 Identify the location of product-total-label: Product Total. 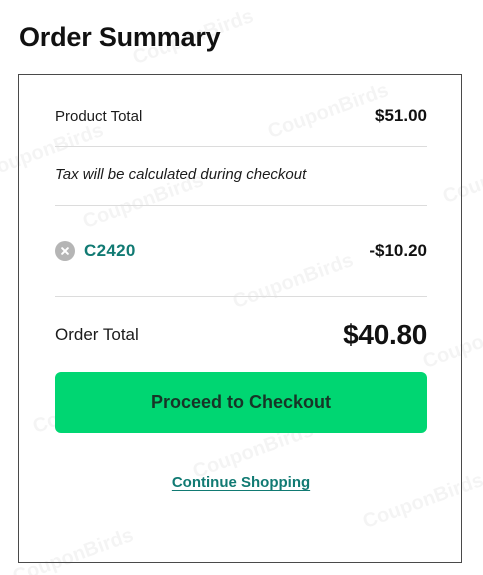
(99, 116).